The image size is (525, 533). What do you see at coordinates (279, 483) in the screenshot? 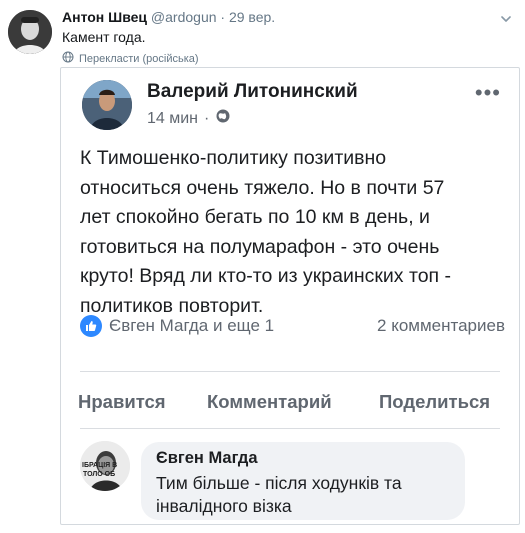
I see `comment-line: Тим більше - після ходунків та` at bounding box center [279, 483].